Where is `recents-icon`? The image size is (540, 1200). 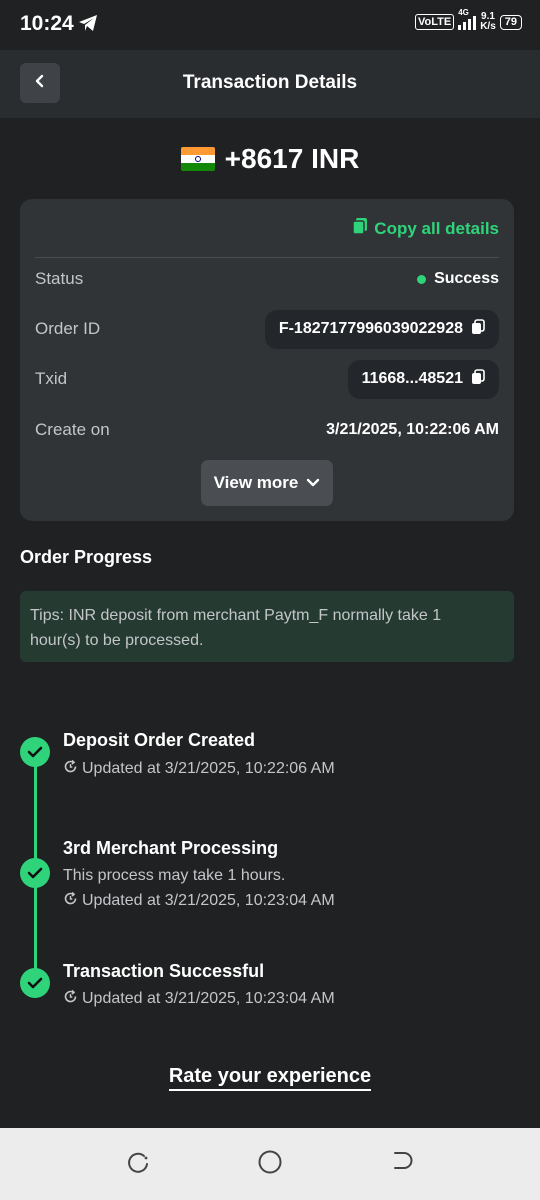
recents-icon is located at coordinates (138, 1164).